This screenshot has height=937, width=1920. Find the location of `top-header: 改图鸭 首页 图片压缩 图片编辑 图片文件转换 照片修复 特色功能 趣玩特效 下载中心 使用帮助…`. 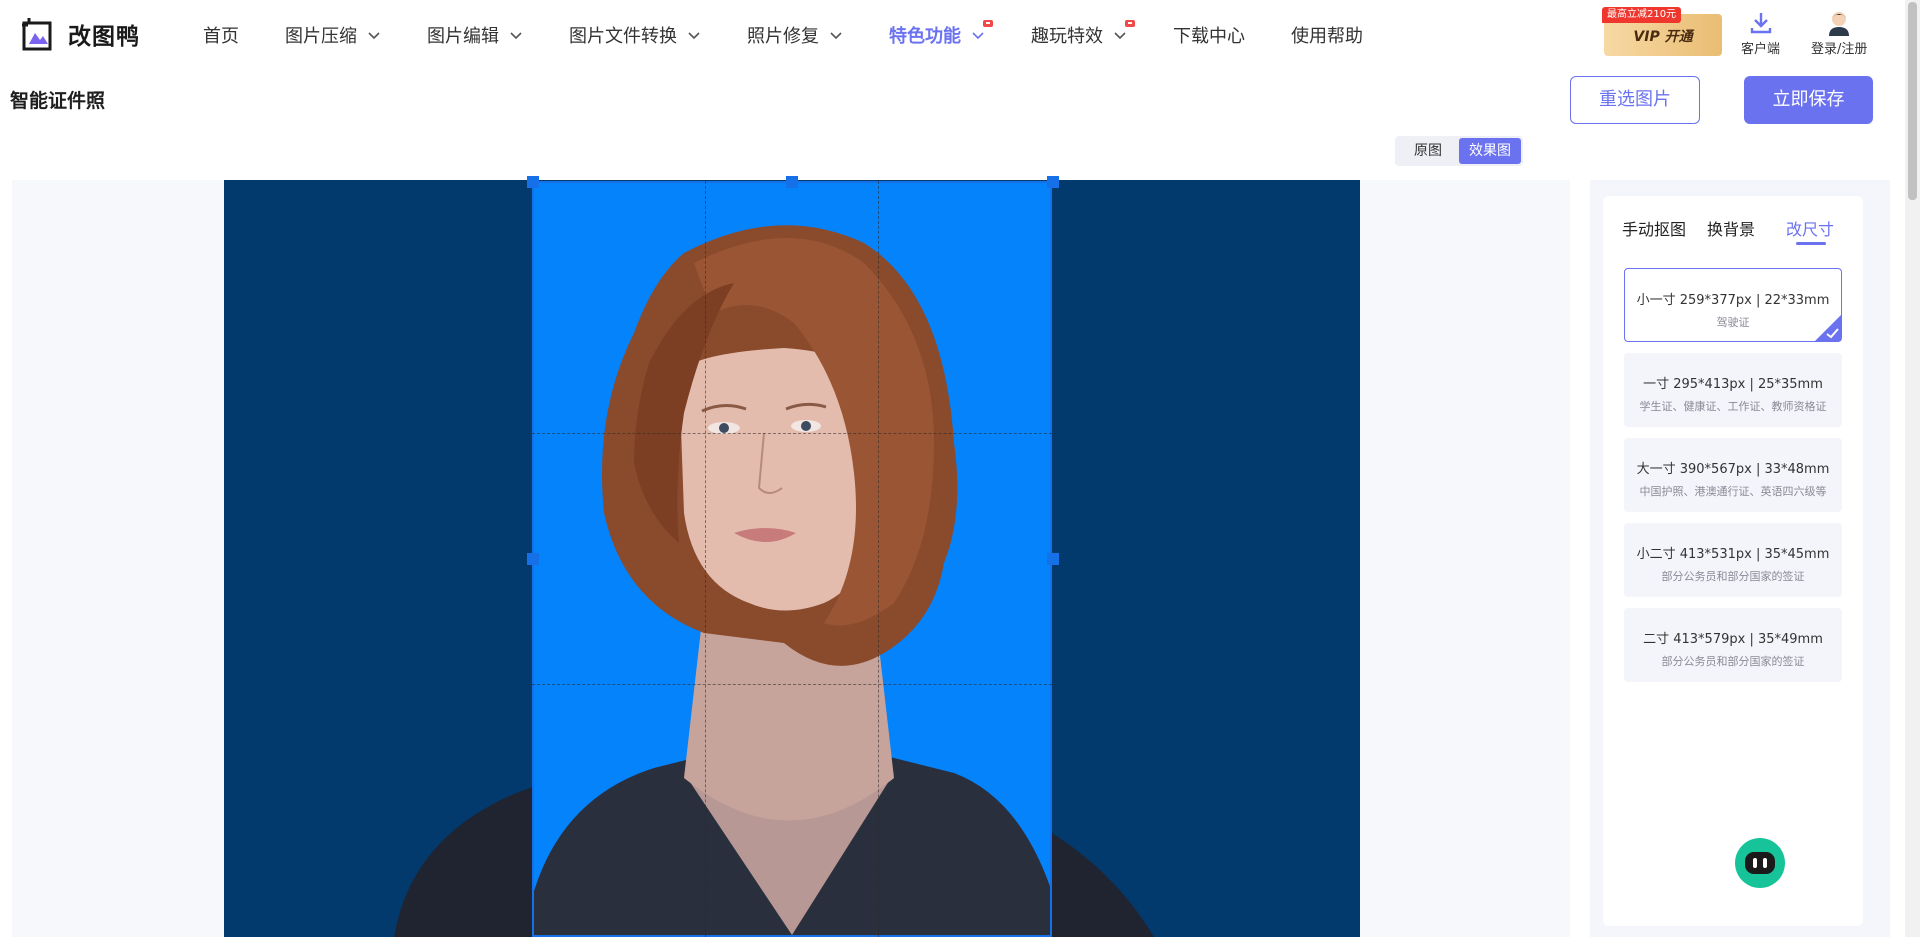

top-header: 改图鸭 首页 图片压缩 图片编辑 图片文件转换 照片修复 特色功能 趣玩特效 下载中心 使用帮助… is located at coordinates (960, 35).